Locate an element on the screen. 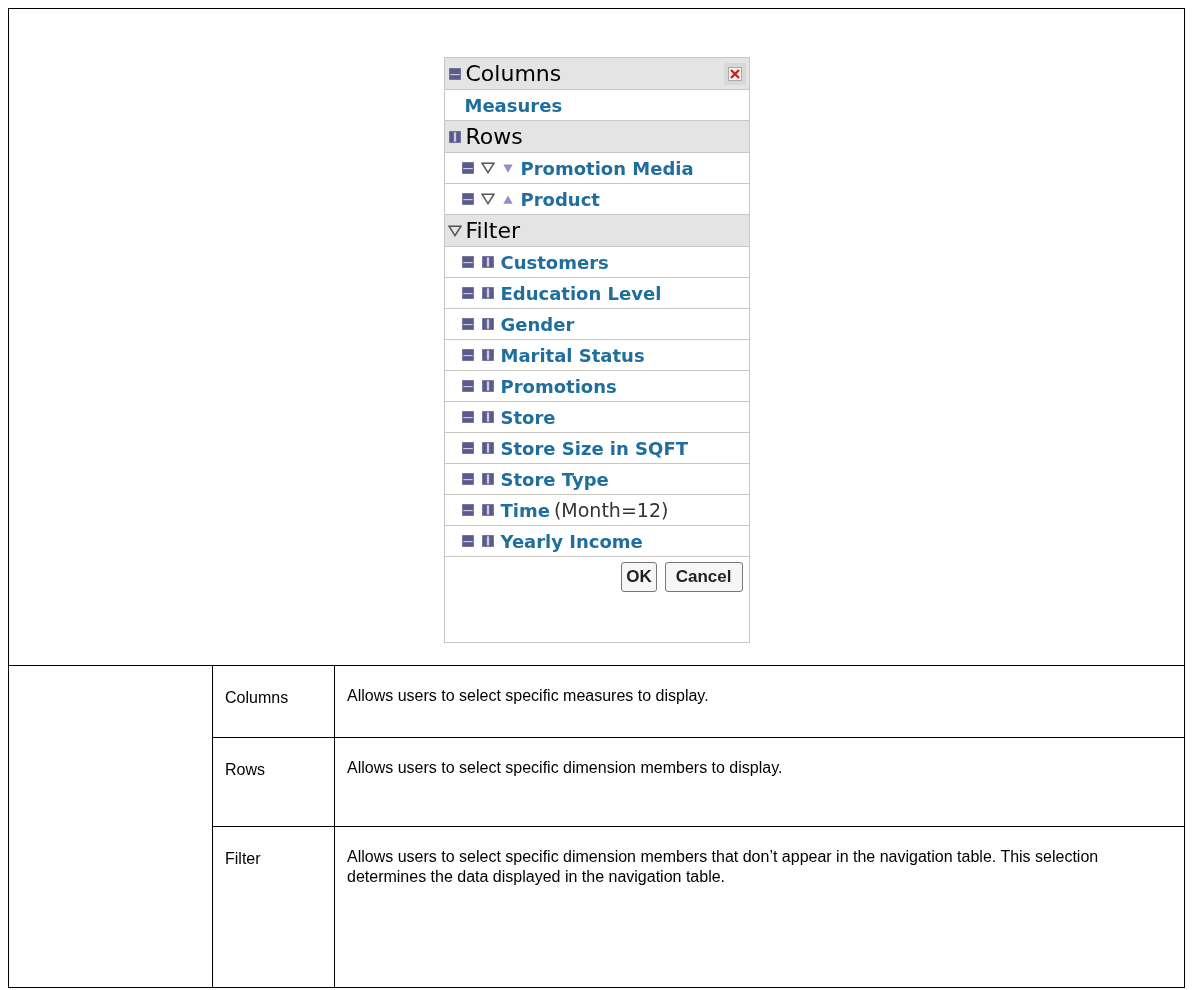 The height and width of the screenshot is (990, 1193). close-button is located at coordinates (734, 73).